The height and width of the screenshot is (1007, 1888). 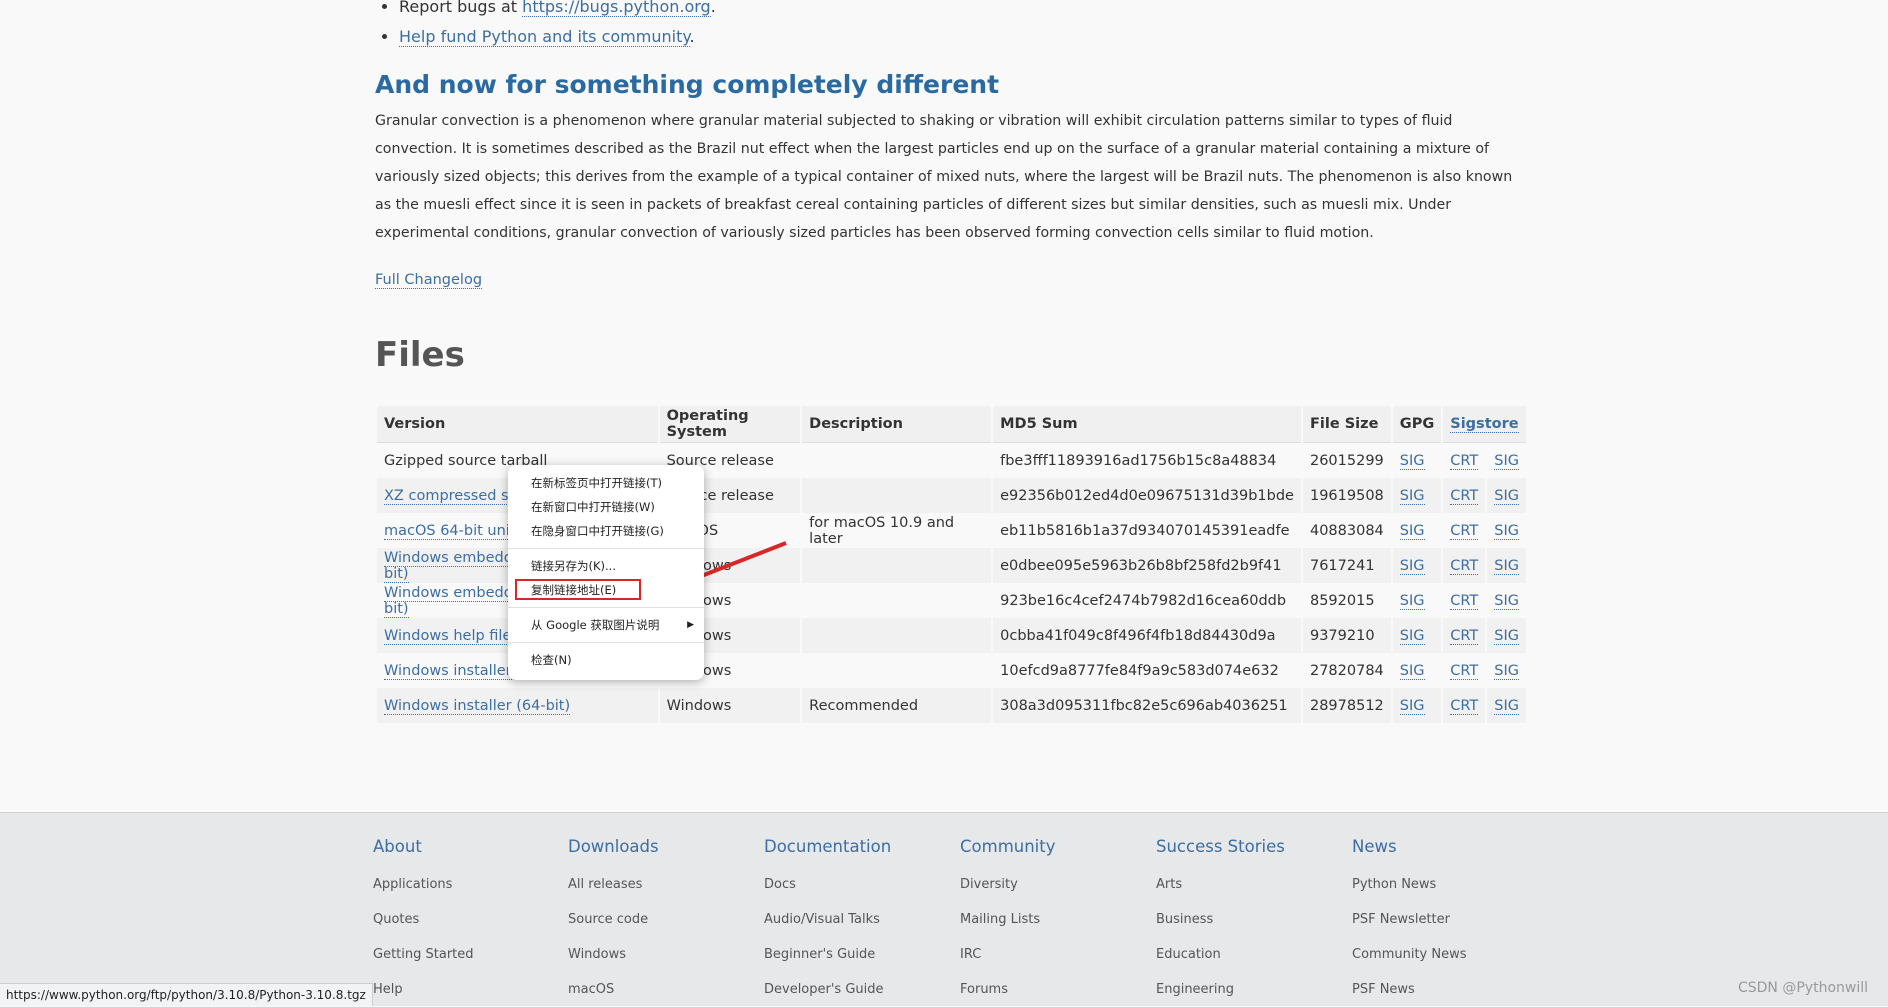 I want to click on list-item: Help fund Python and its community., so click(x=557, y=37).